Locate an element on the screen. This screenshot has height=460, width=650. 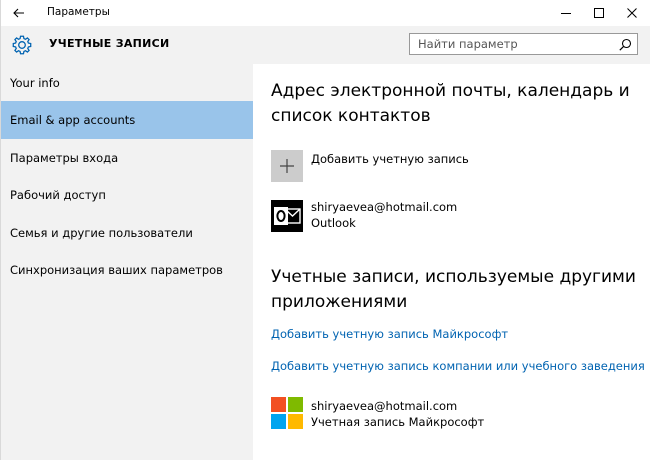
sidebar-item-sync-settings: Синхронизация ваших параметров is located at coordinates (127, 270).